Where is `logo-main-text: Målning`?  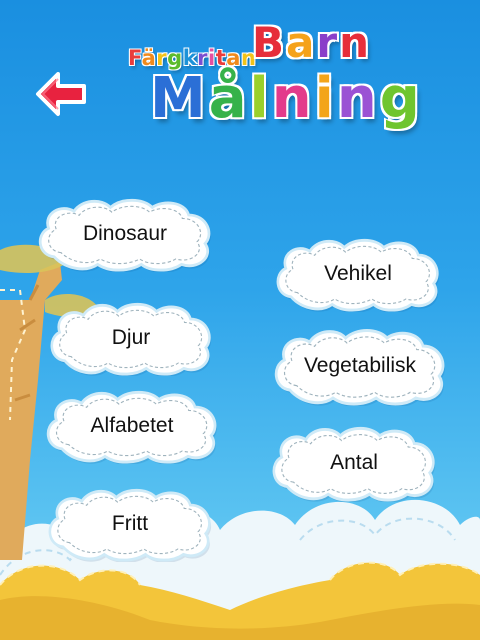
logo-main-text: Målning is located at coordinates (286, 98).